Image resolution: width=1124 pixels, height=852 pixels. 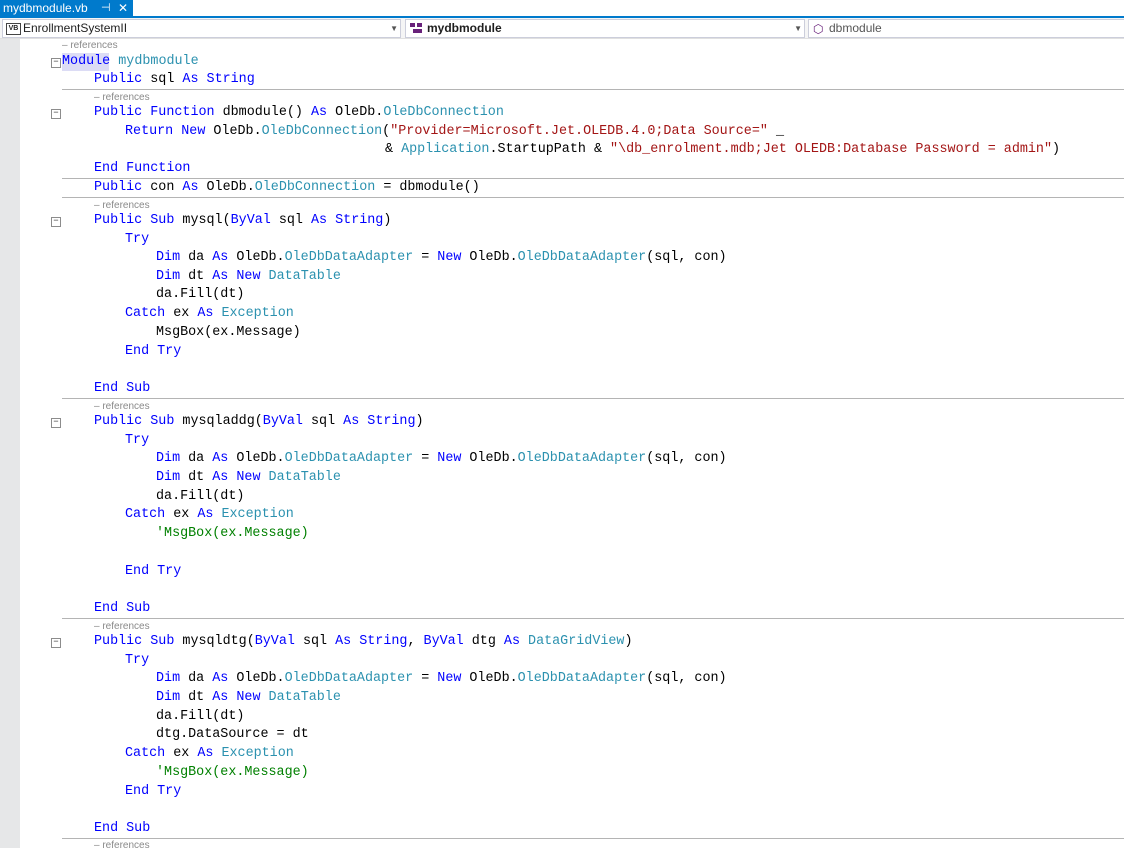 I want to click on editor-gutter, so click(x=10, y=443).